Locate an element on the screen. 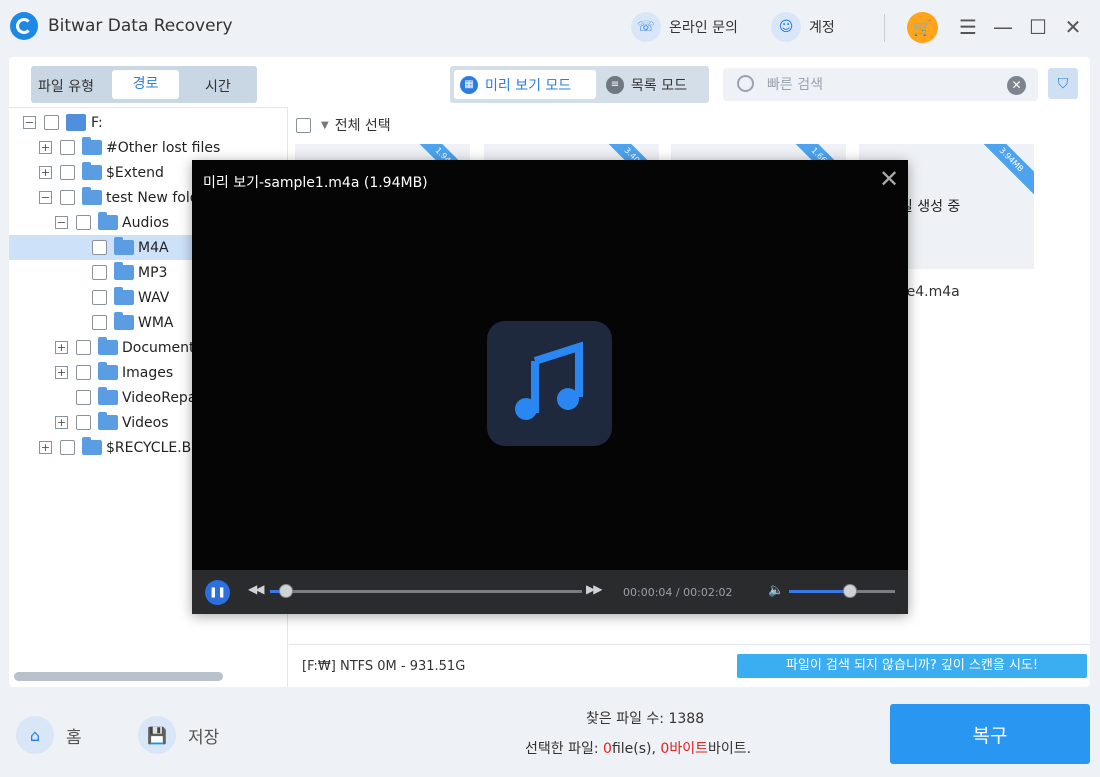 This screenshot has height=777, width=1100. tree-item-label: $Extend is located at coordinates (135, 172).